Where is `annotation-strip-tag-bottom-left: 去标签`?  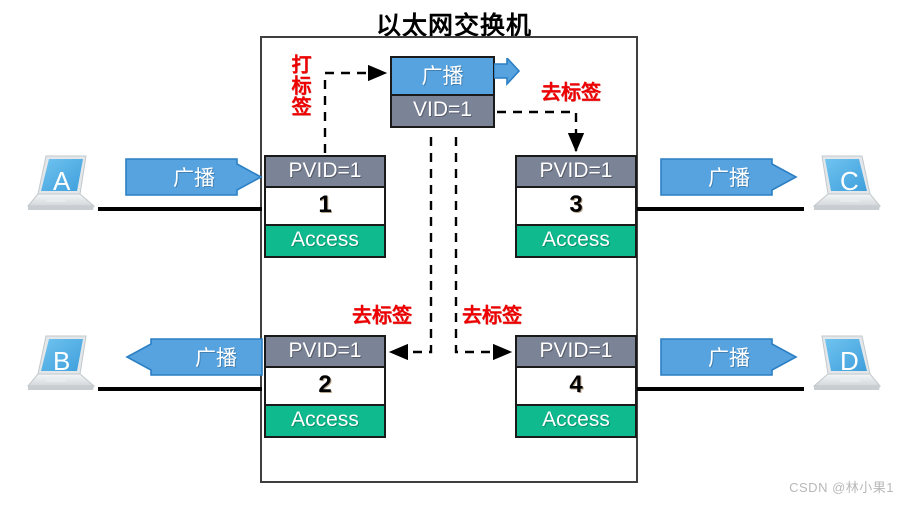 annotation-strip-tag-bottom-left: 去标签 is located at coordinates (382, 316).